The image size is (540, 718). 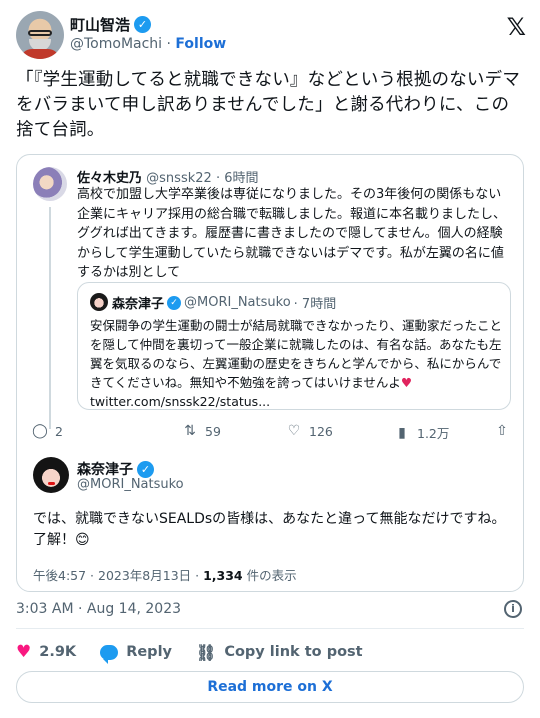 I want to click on author-handle-line: @TomoMachi · Follow, so click(x=148, y=44).